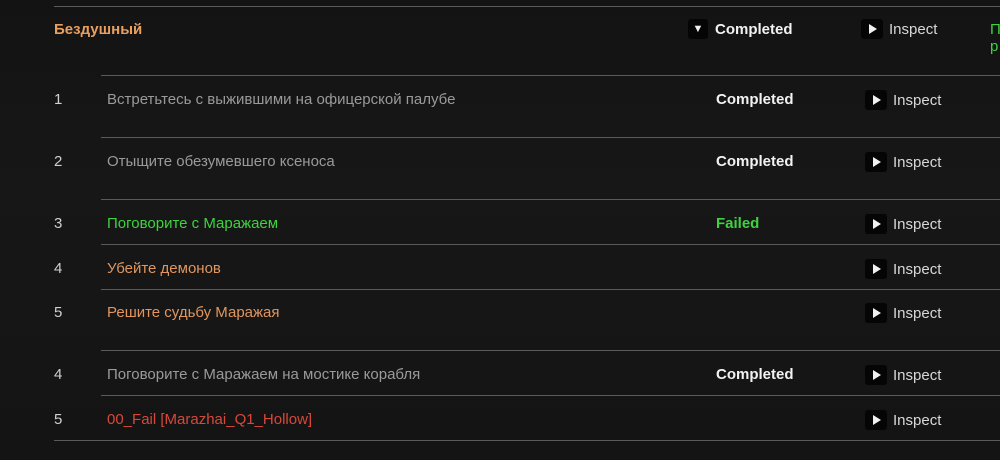  I want to click on quest-status-dropdown: ▼ Completed, so click(740, 29).